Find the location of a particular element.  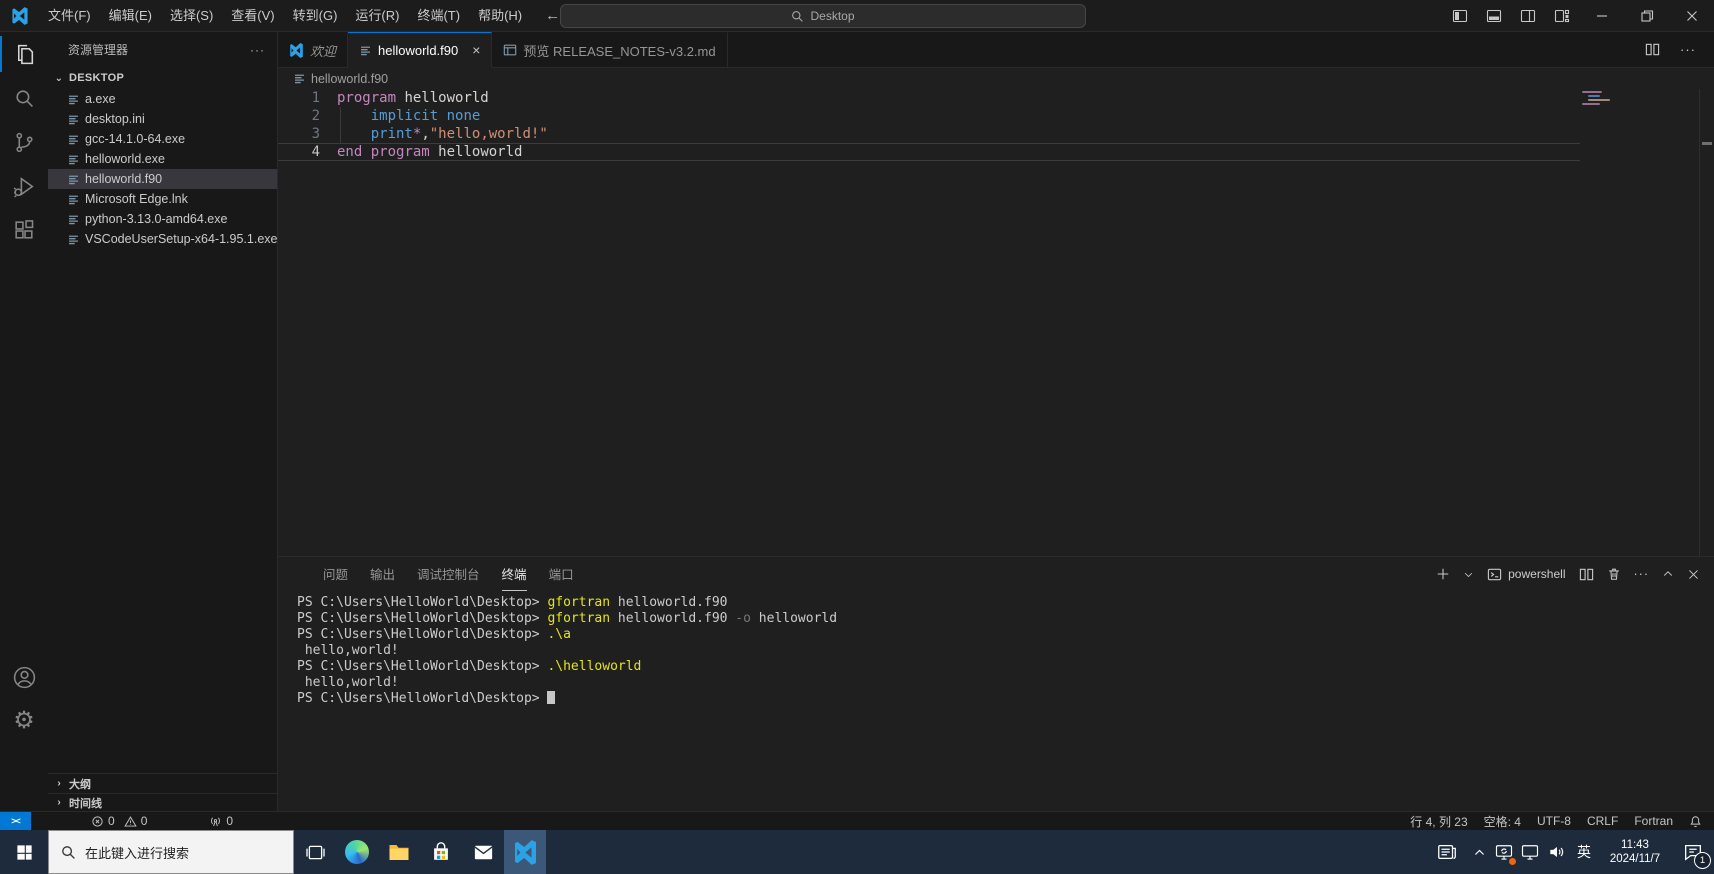

run-debug-icon is located at coordinates (24, 186).